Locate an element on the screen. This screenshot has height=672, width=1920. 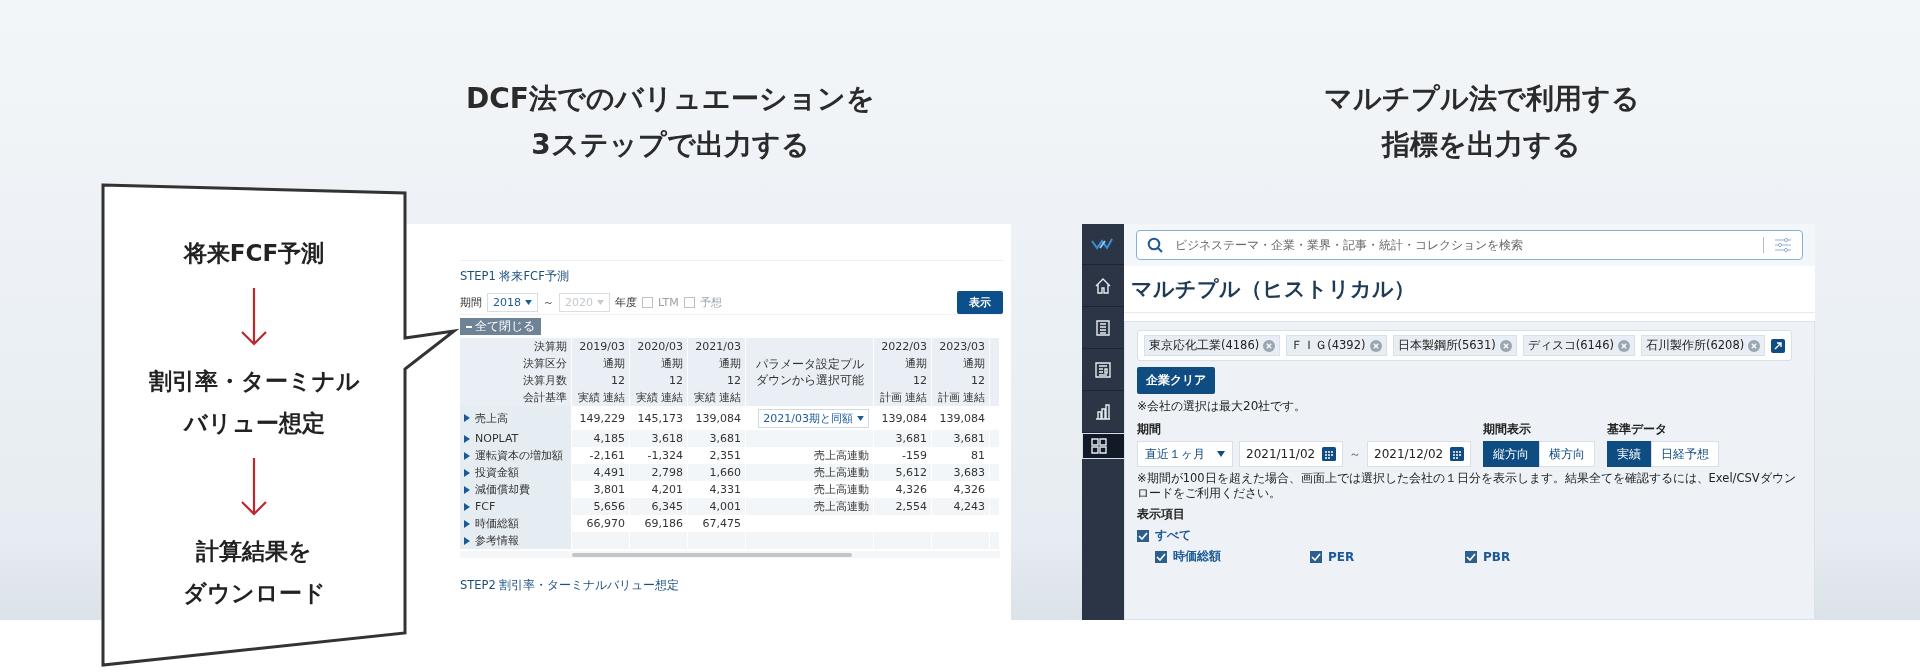
collapse-all-button: 全て閉じる is located at coordinates (500, 326).